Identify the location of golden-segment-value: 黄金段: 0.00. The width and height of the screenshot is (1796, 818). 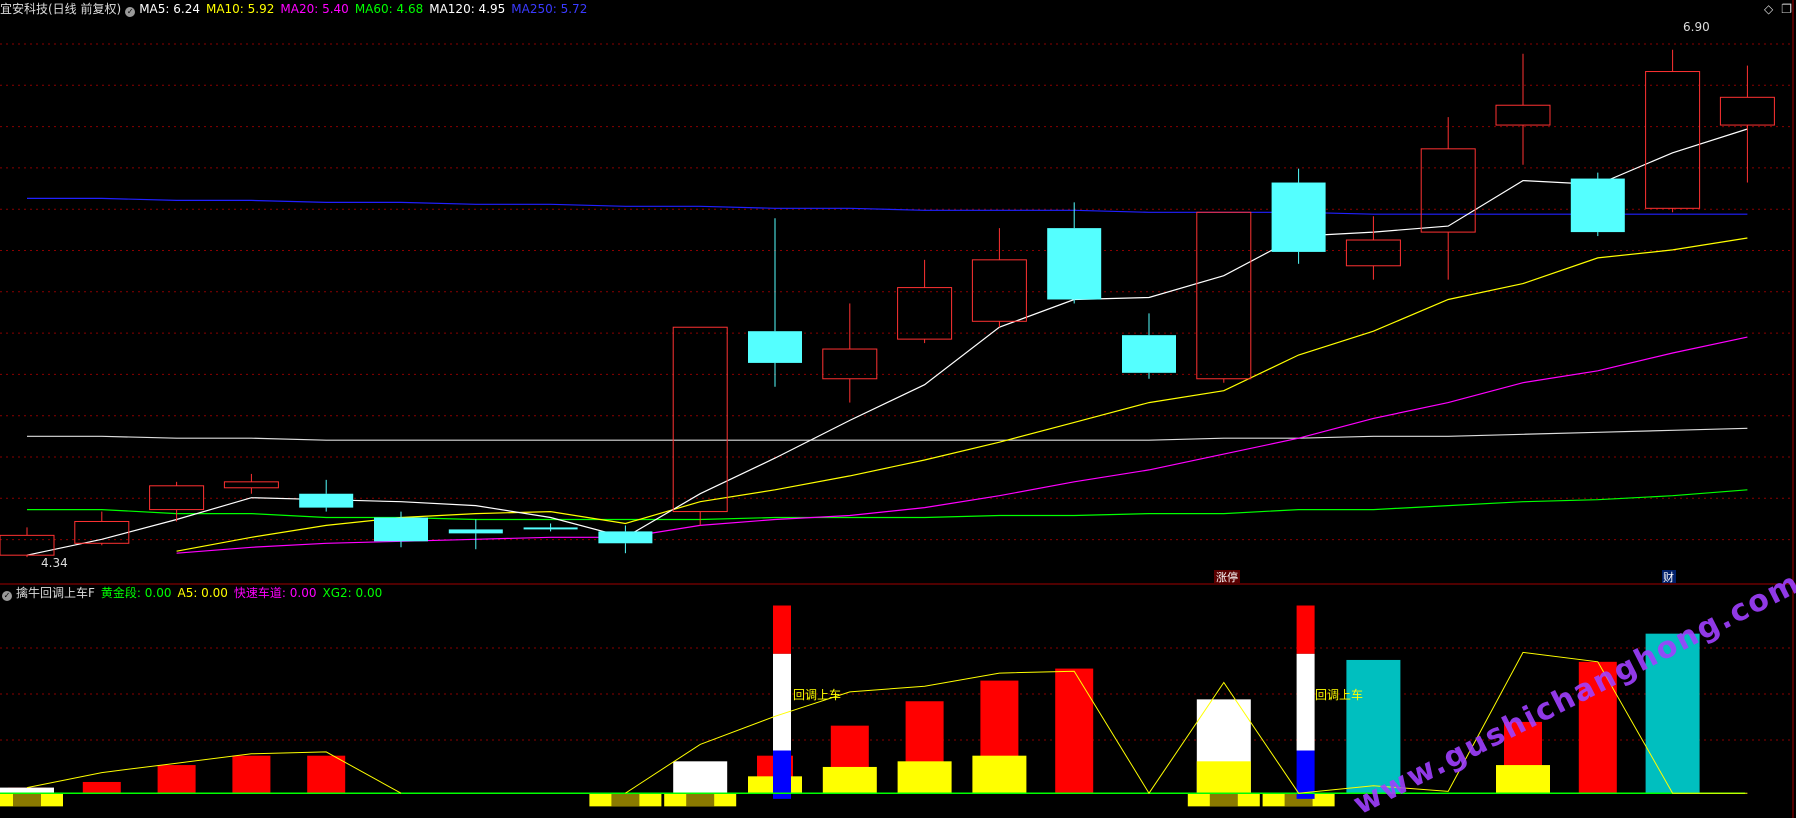
(136, 593).